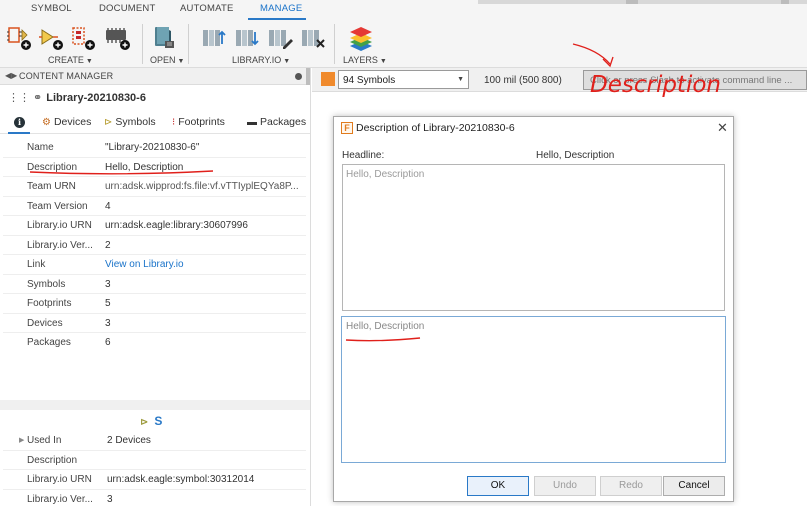 This screenshot has height=506, width=807. Describe the element at coordinates (328, 79) in the screenshot. I see `layer-color-swatch` at that location.